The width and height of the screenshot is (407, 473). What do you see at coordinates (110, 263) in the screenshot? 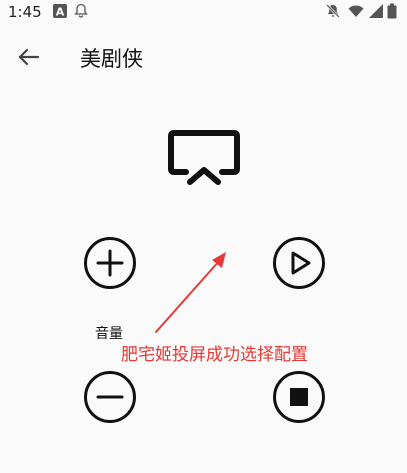
I see `volume-up-button` at bounding box center [110, 263].